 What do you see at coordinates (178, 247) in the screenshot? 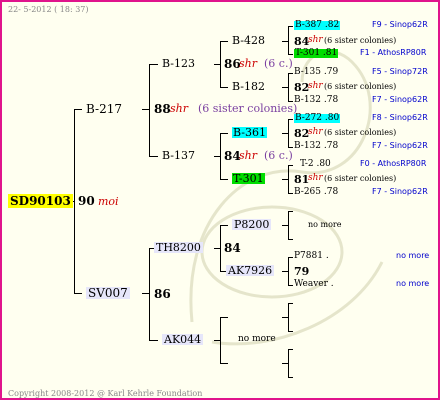
I see `g2-ds-ring: TH8200` at bounding box center [178, 247].